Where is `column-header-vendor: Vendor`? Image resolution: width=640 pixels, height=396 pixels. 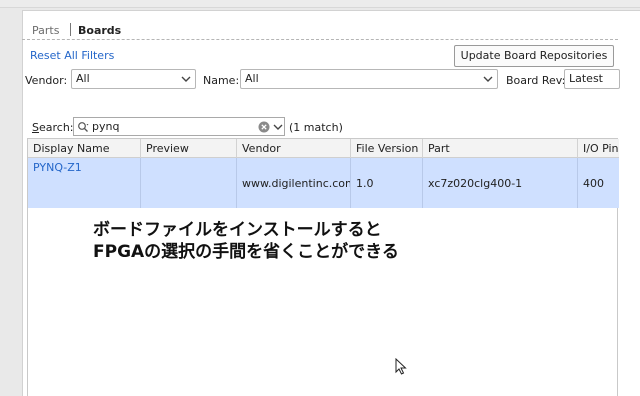
column-header-vendor: Vendor is located at coordinates (294, 148).